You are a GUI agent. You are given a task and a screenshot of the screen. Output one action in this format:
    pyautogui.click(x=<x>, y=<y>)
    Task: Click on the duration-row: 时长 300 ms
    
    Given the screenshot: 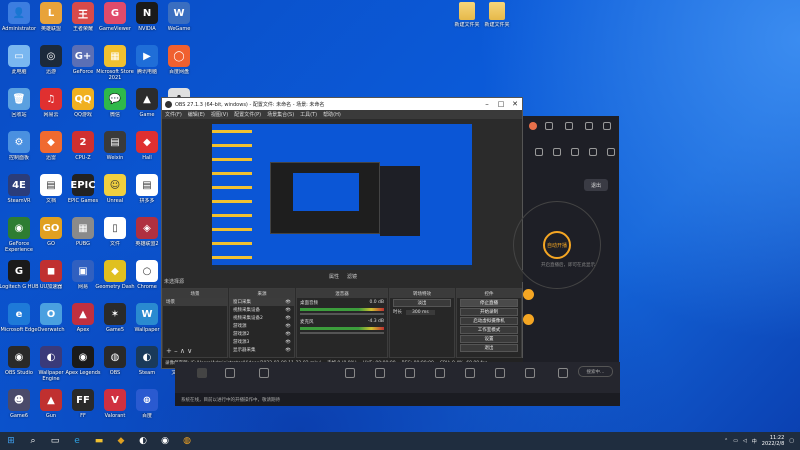 What is the action you would take?
    pyautogui.click(x=422, y=312)
    